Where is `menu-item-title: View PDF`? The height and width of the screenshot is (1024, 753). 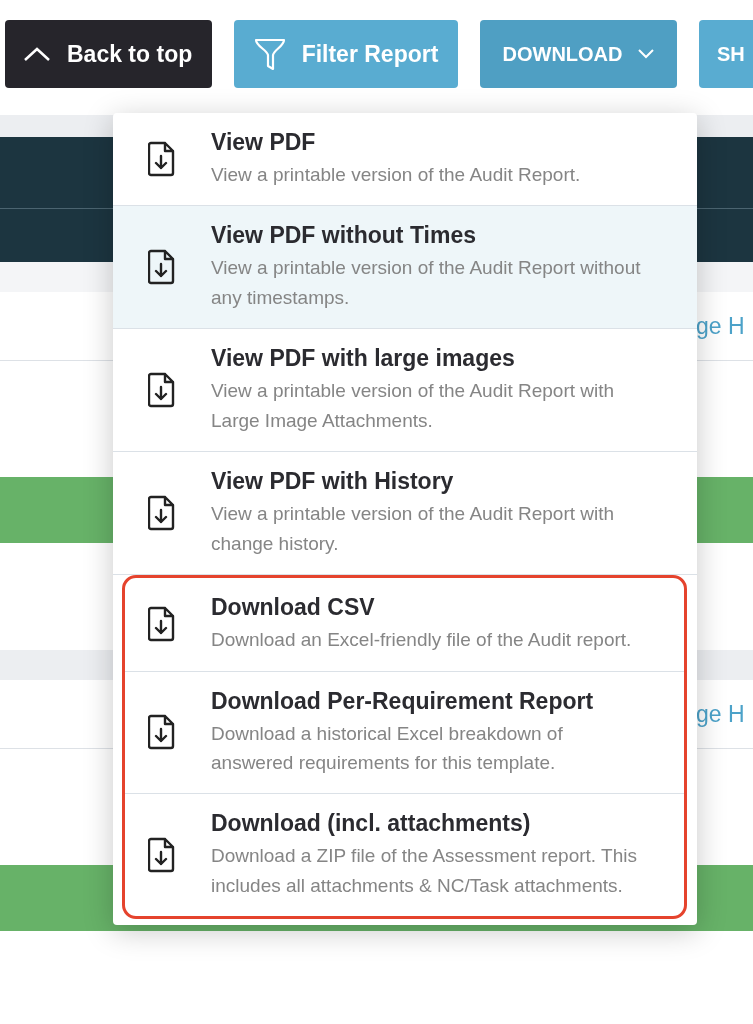
menu-item-title: View PDF is located at coordinates (264, 142).